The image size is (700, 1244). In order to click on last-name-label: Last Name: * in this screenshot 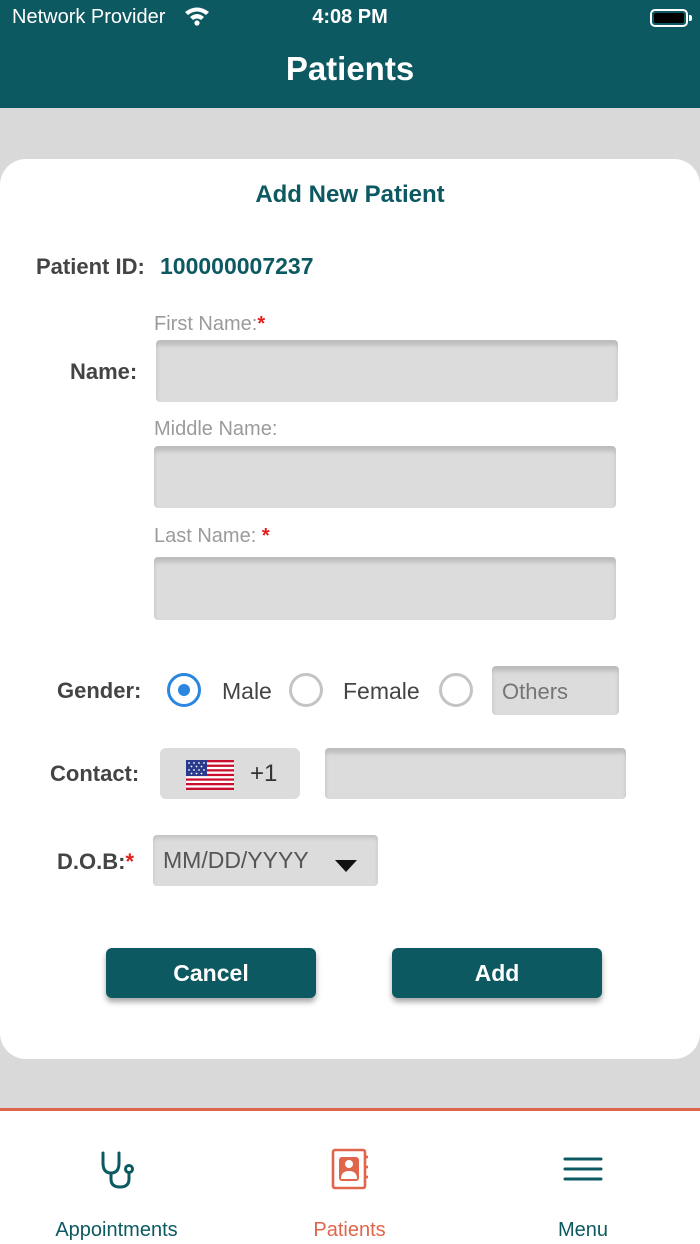, I will do `click(212, 536)`.